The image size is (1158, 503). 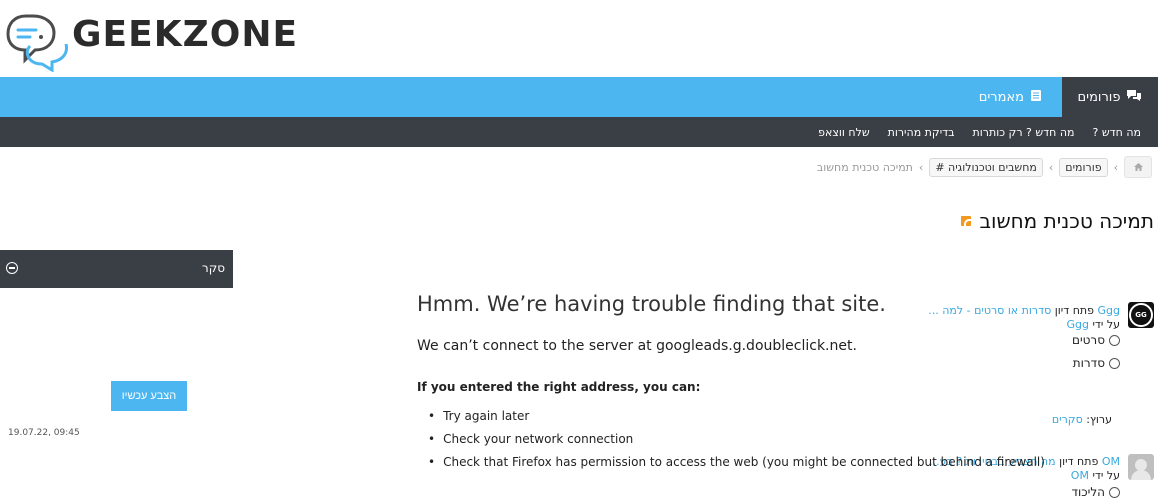 I want to click on suggestion-item: Try again later, so click(x=736, y=417).